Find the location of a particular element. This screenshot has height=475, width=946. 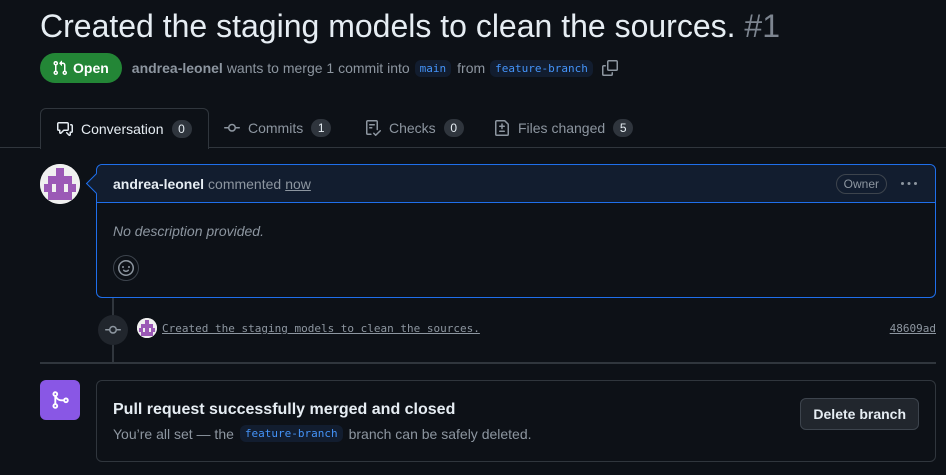

merged-branch-name: feature-branch is located at coordinates (291, 433).